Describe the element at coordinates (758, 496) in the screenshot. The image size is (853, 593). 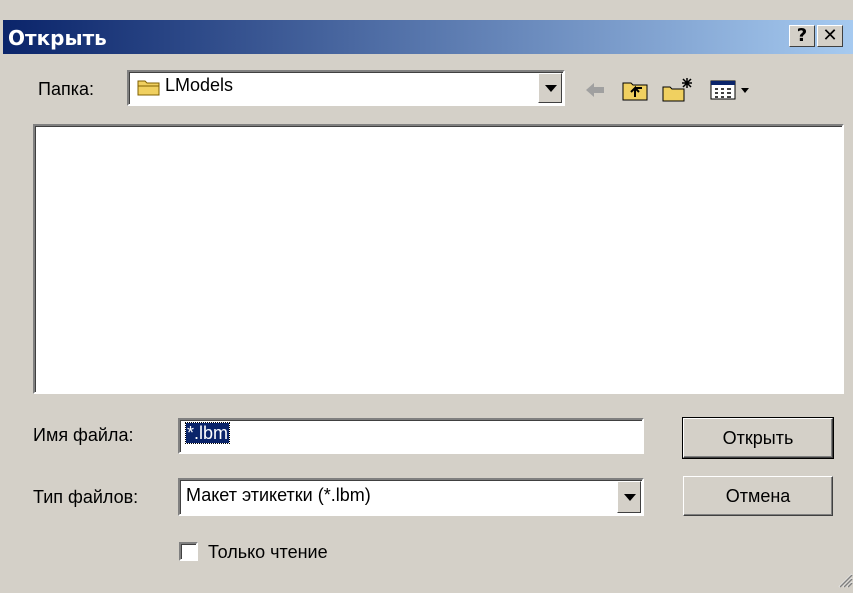
I see `cancel-button: Отмена` at that location.